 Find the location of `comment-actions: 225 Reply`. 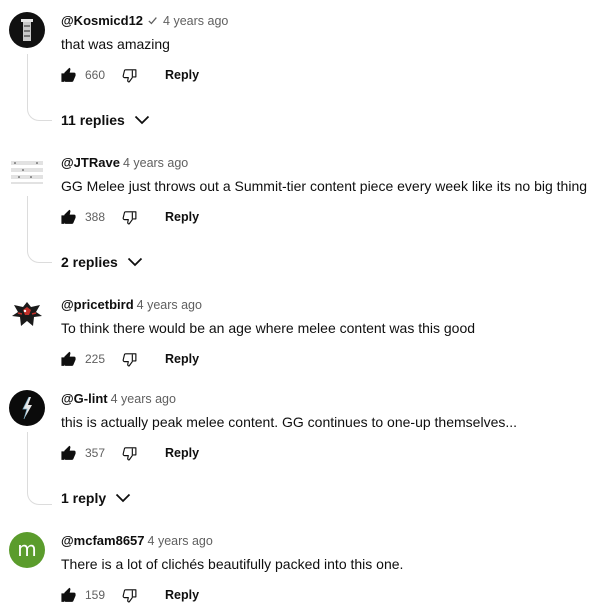

comment-actions: 225 Reply is located at coordinates (129, 359).